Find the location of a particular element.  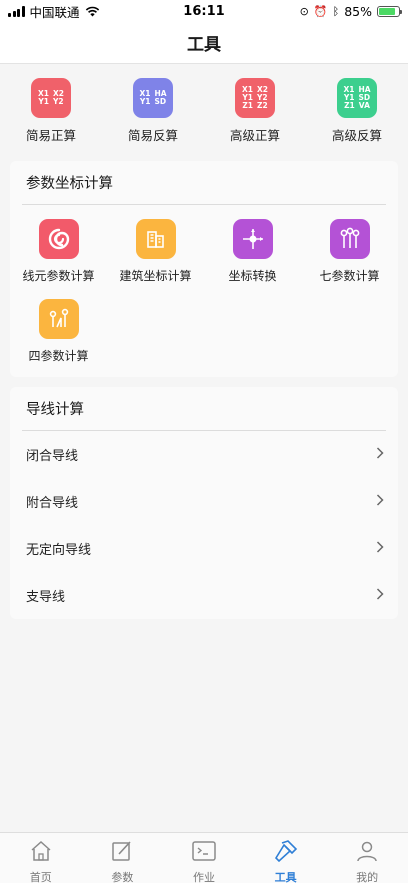

pins-icon is located at coordinates (349, 239).